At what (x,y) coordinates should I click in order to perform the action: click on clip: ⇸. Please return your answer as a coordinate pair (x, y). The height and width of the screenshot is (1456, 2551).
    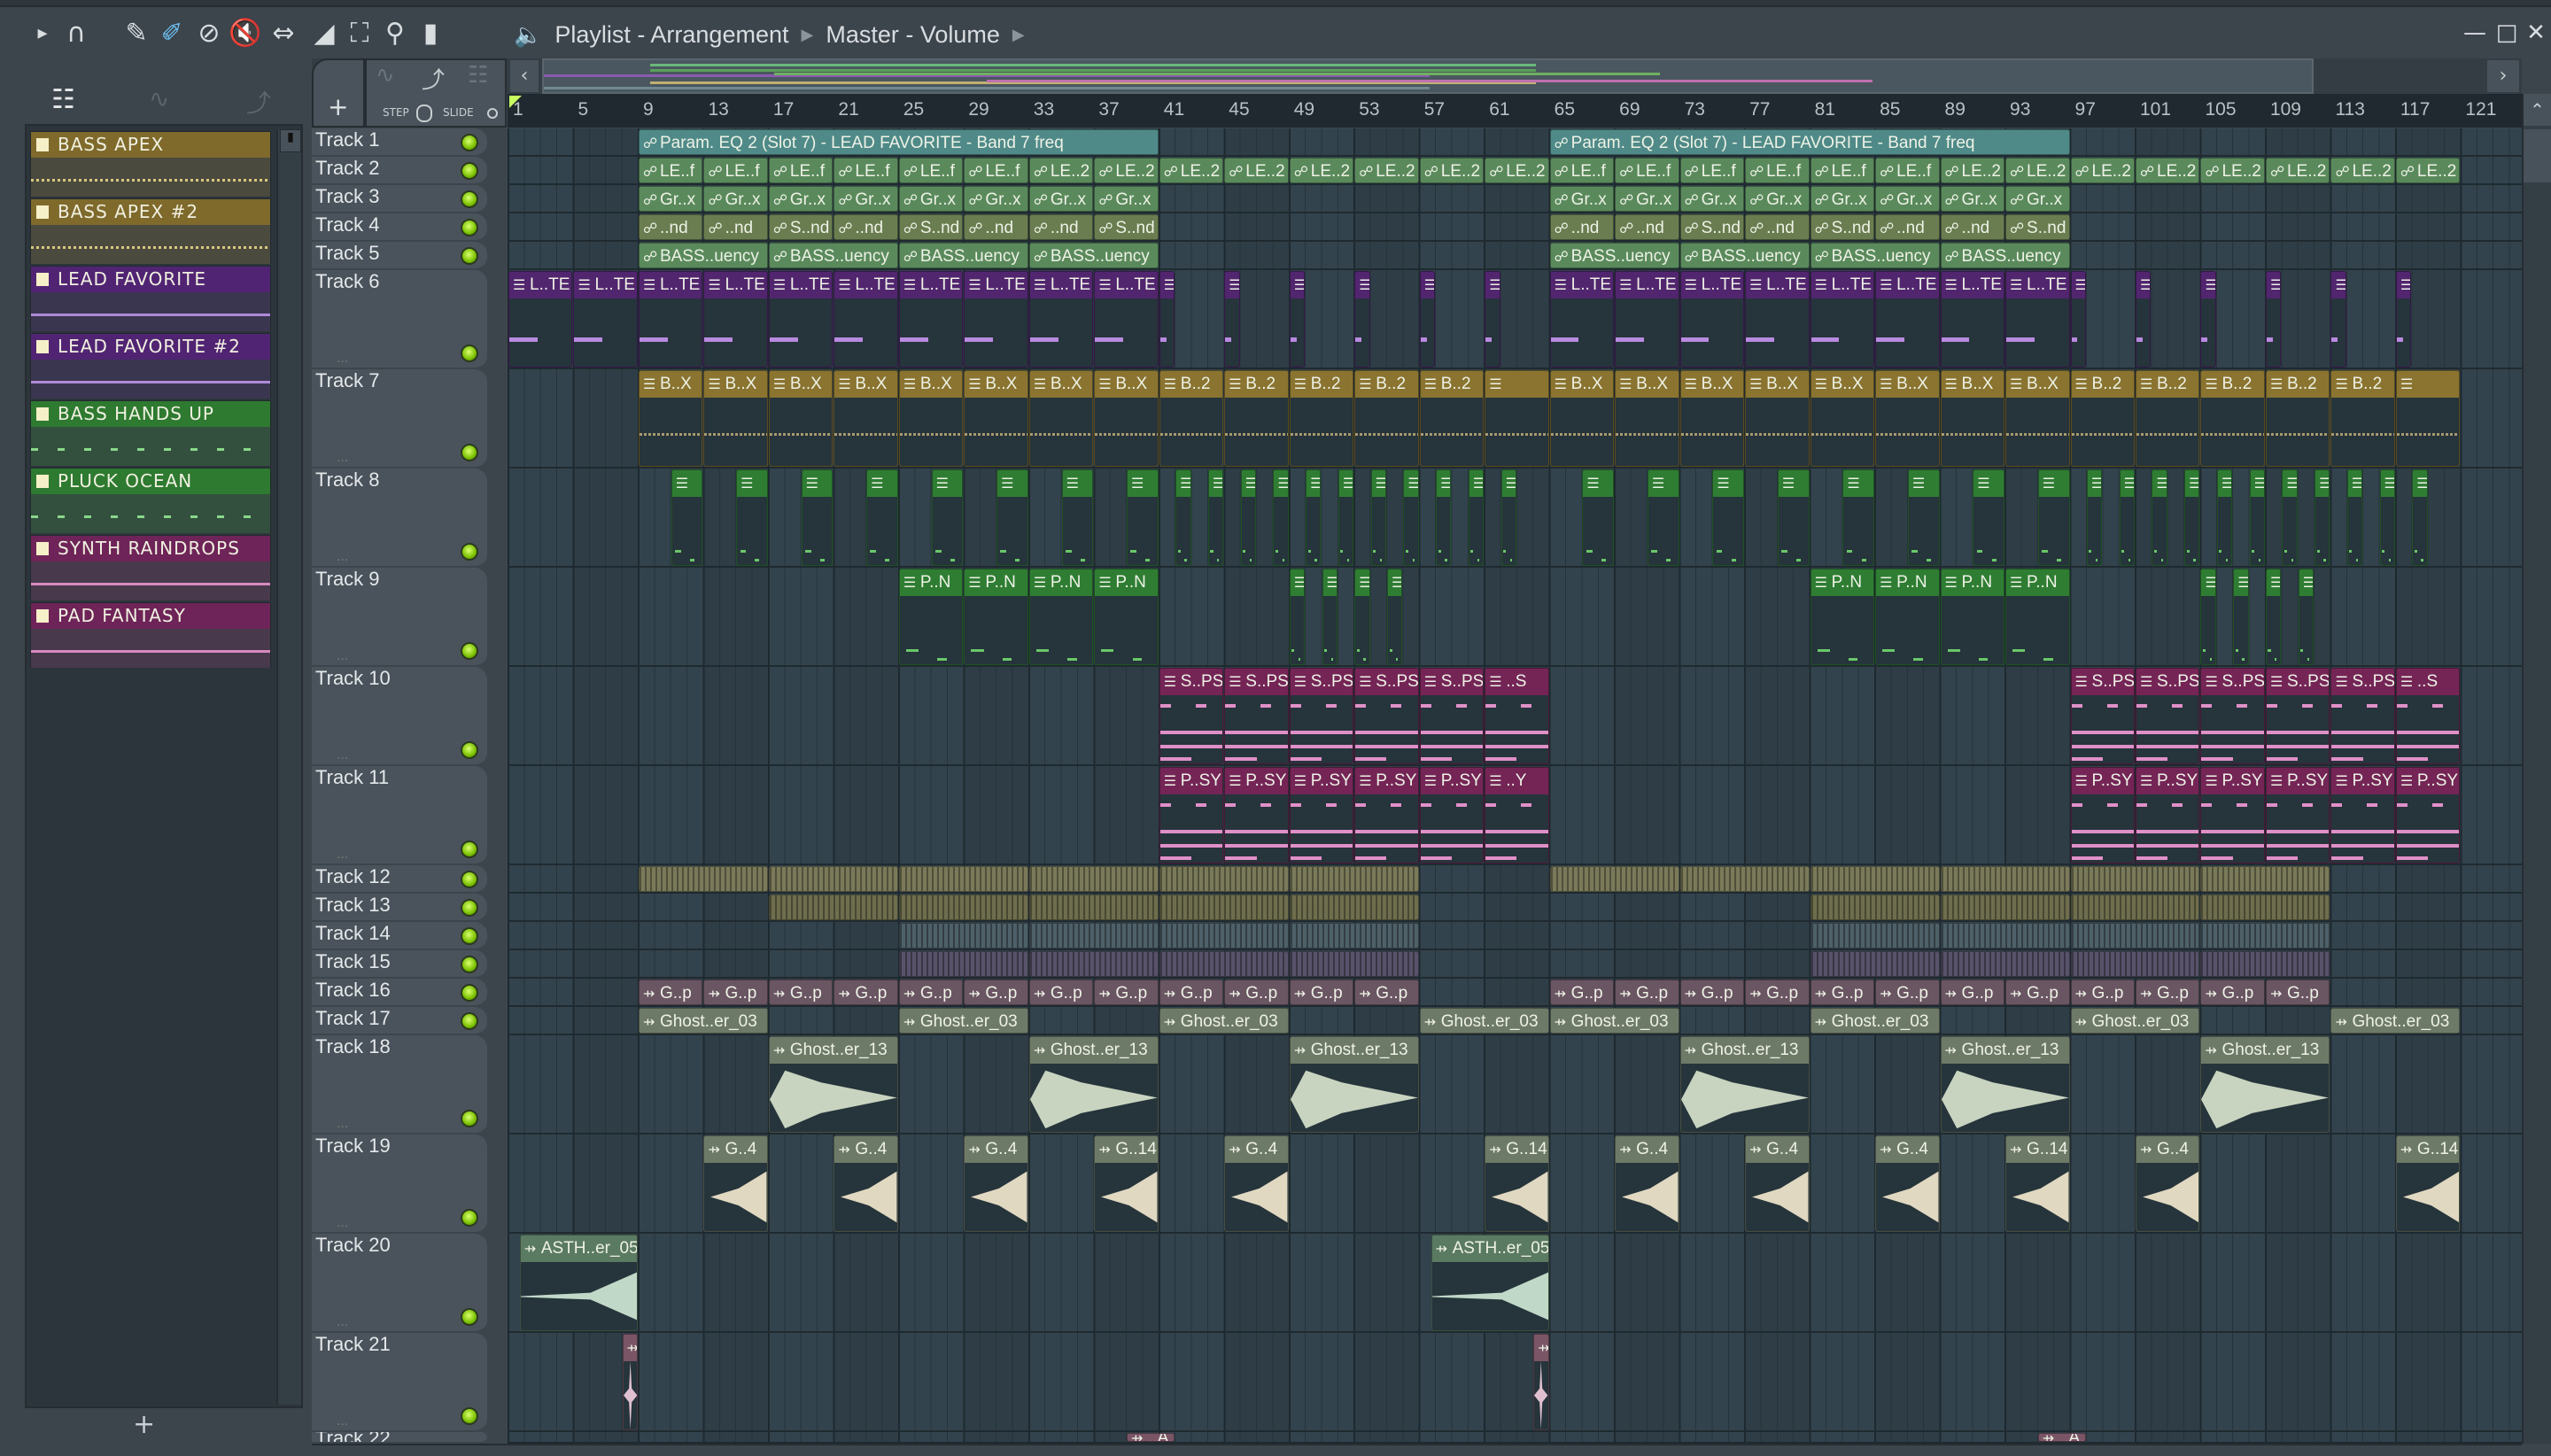
    Looking at the image, I should click on (1541, 1382).